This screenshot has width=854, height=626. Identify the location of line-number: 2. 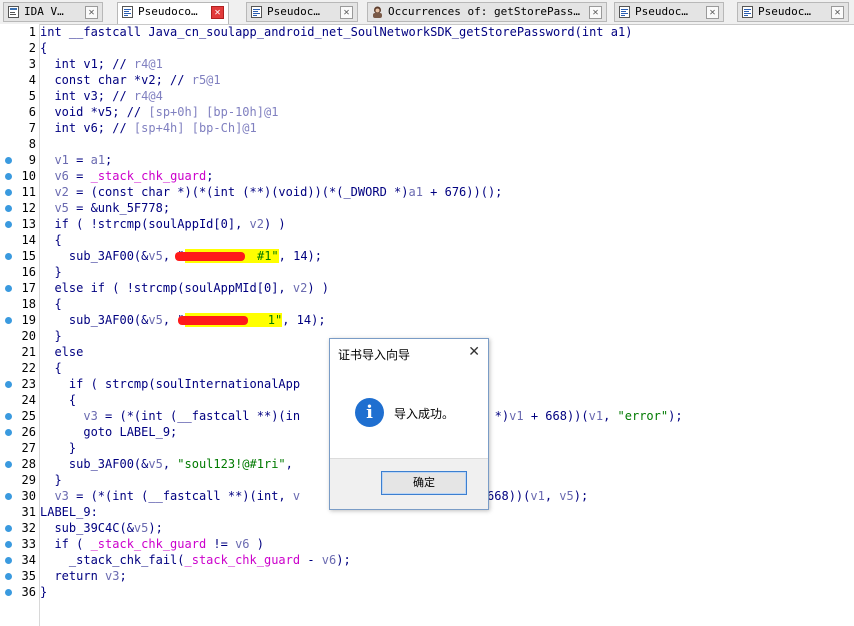
(32, 48).